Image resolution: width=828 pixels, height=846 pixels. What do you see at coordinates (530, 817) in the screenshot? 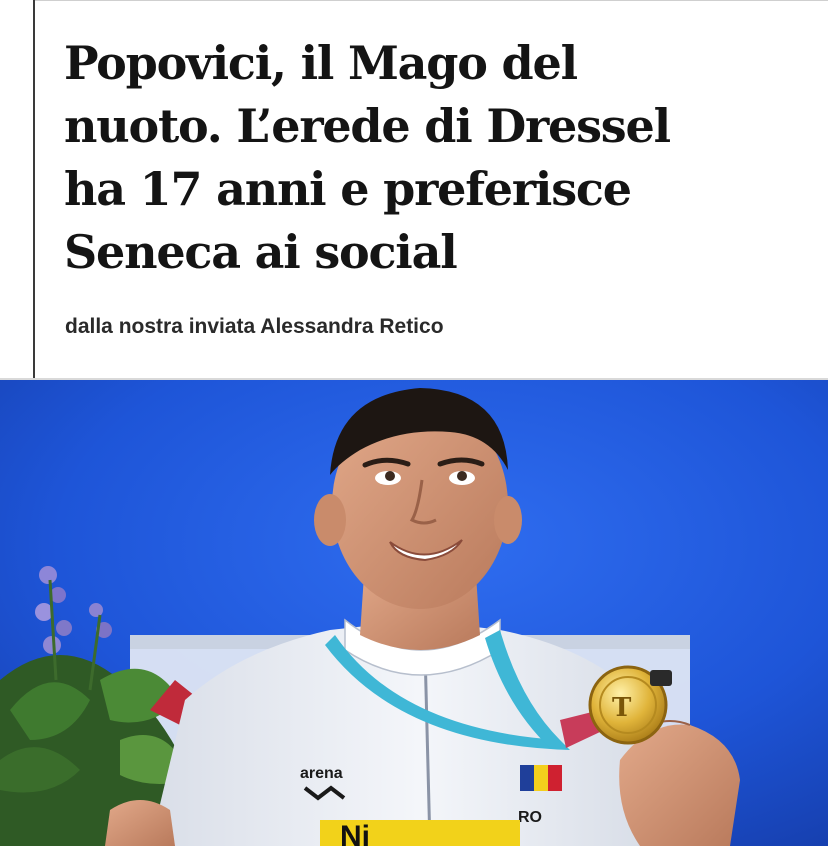
I see `bib-text: RO` at bounding box center [530, 817].